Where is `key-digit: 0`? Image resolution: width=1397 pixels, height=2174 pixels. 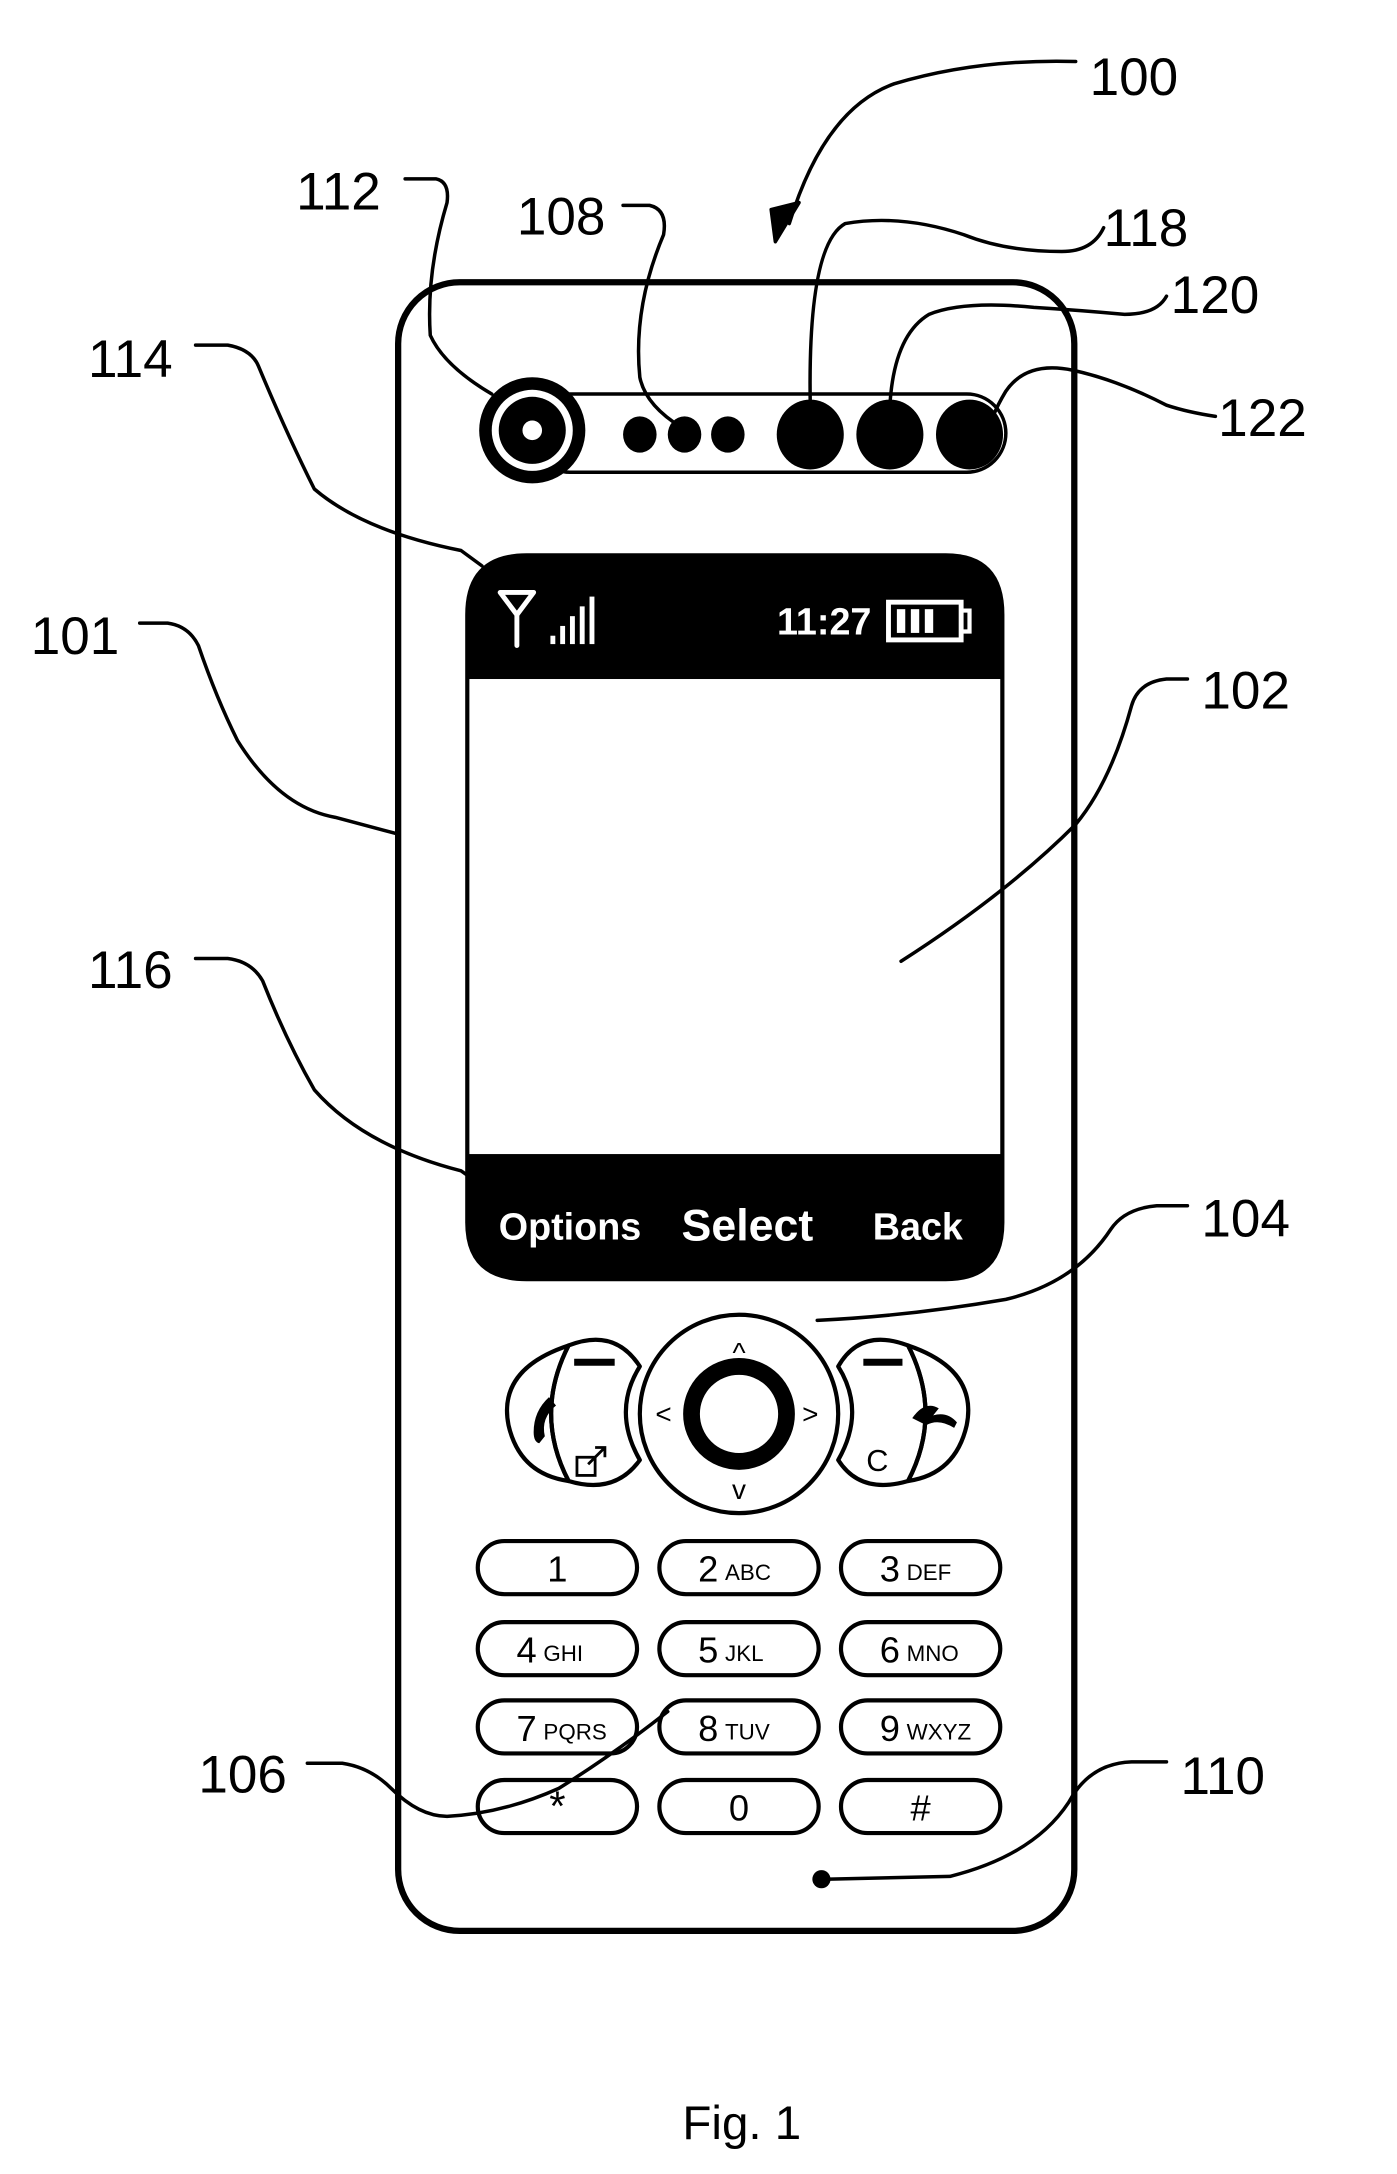 key-digit: 0 is located at coordinates (739, 1808).